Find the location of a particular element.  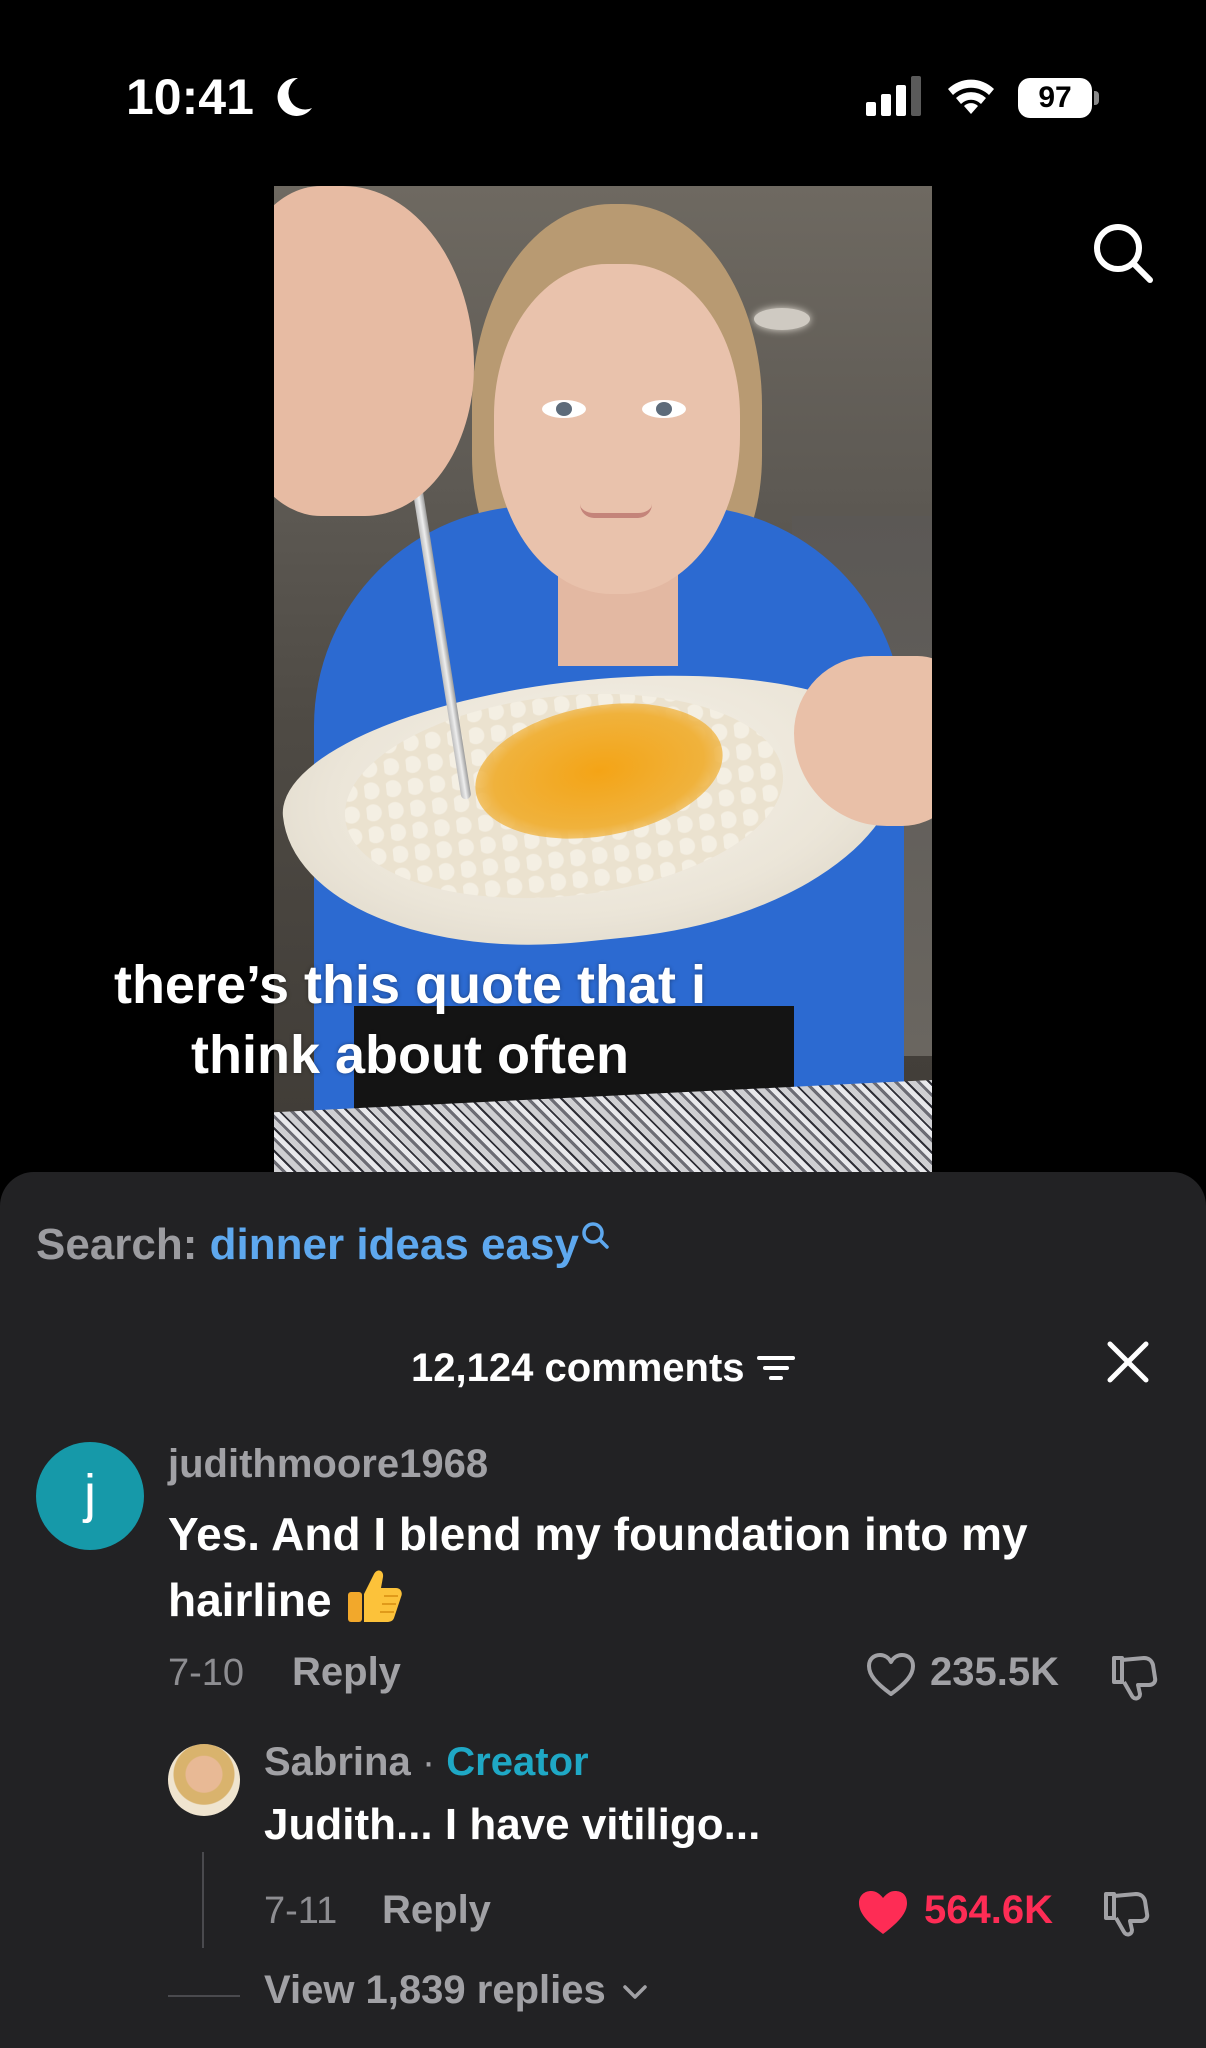

status-time: 10:41 is located at coordinates (190, 97).